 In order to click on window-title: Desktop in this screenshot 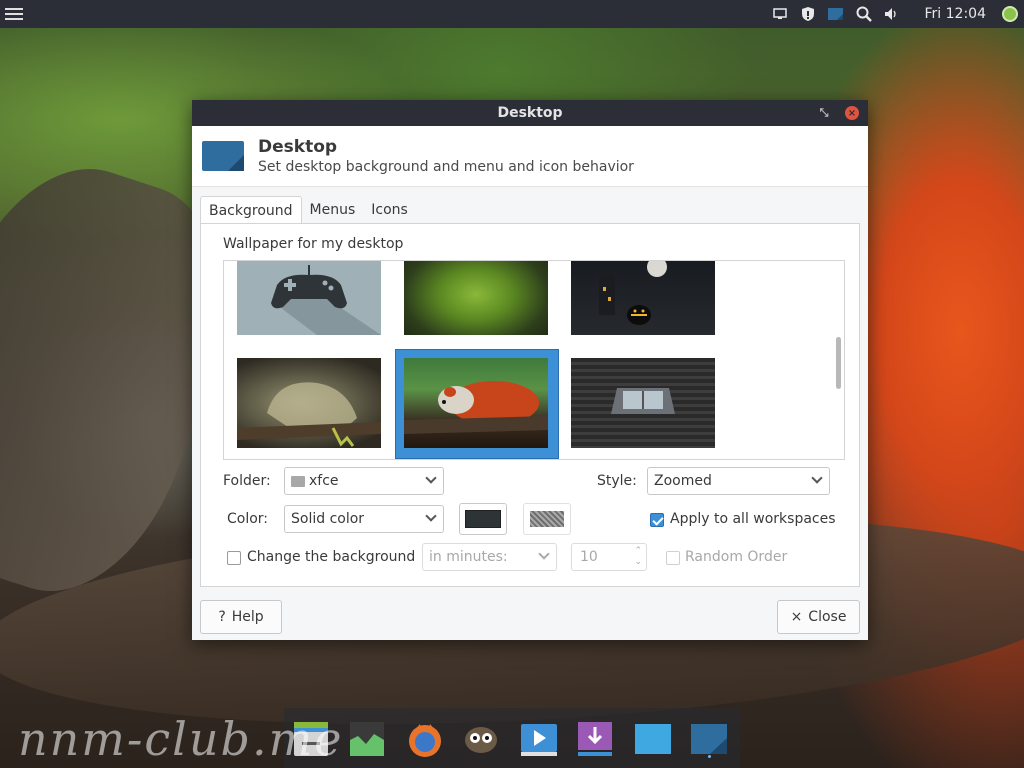, I will do `click(530, 113)`.